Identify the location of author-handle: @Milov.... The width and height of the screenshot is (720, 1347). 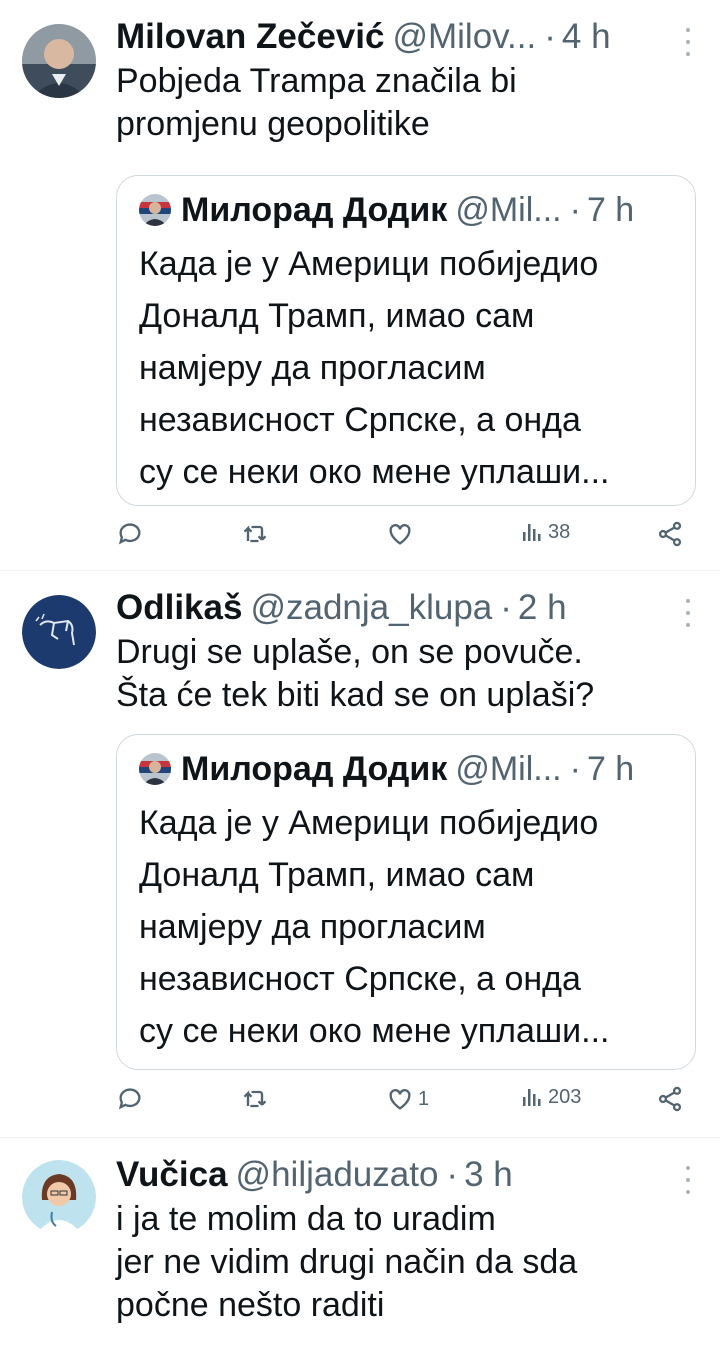
(464, 37).